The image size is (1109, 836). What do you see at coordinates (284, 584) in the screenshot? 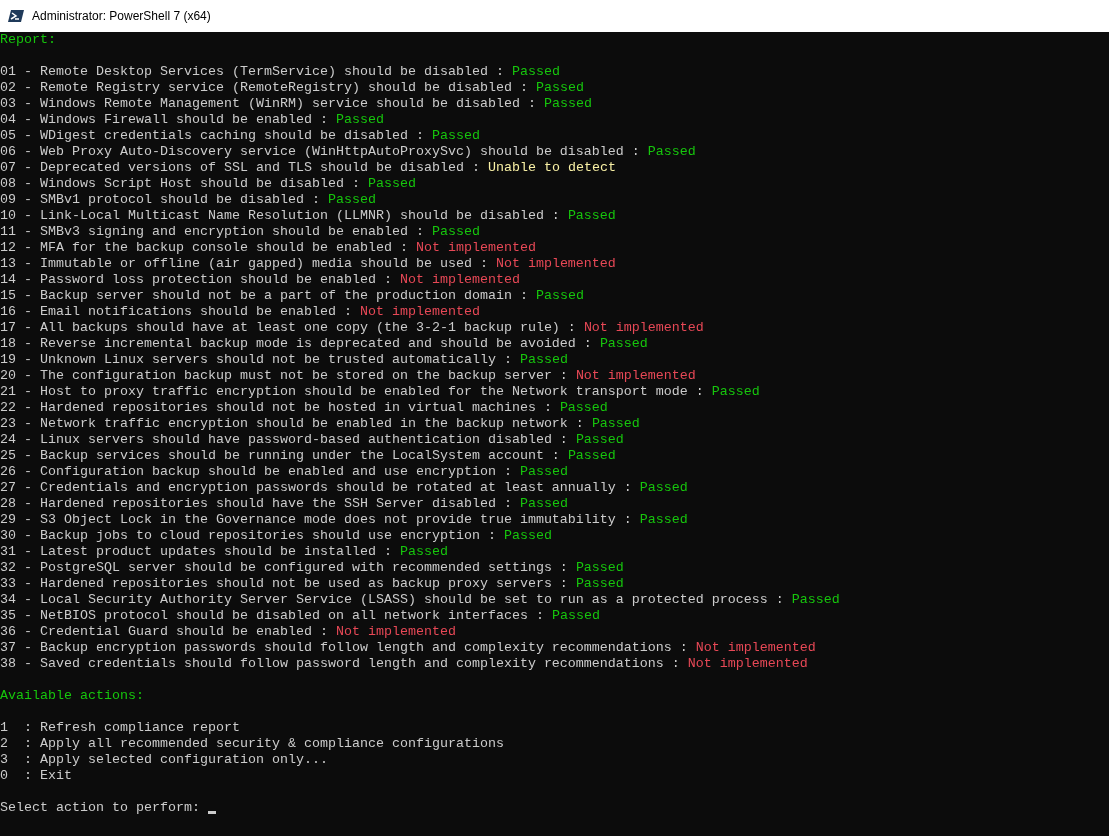
I see `check-label: 33 - Hardened repositories should not be used as backup proxy servers :` at bounding box center [284, 584].